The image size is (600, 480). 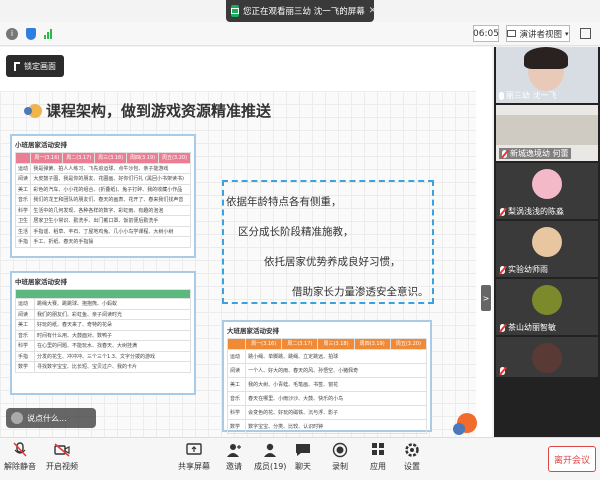 I want to click on row-note: 手指谣、稻草、丰石、丁屋地鸡兔、几小小鸟学课程、大树小树, so click(x=110, y=231).